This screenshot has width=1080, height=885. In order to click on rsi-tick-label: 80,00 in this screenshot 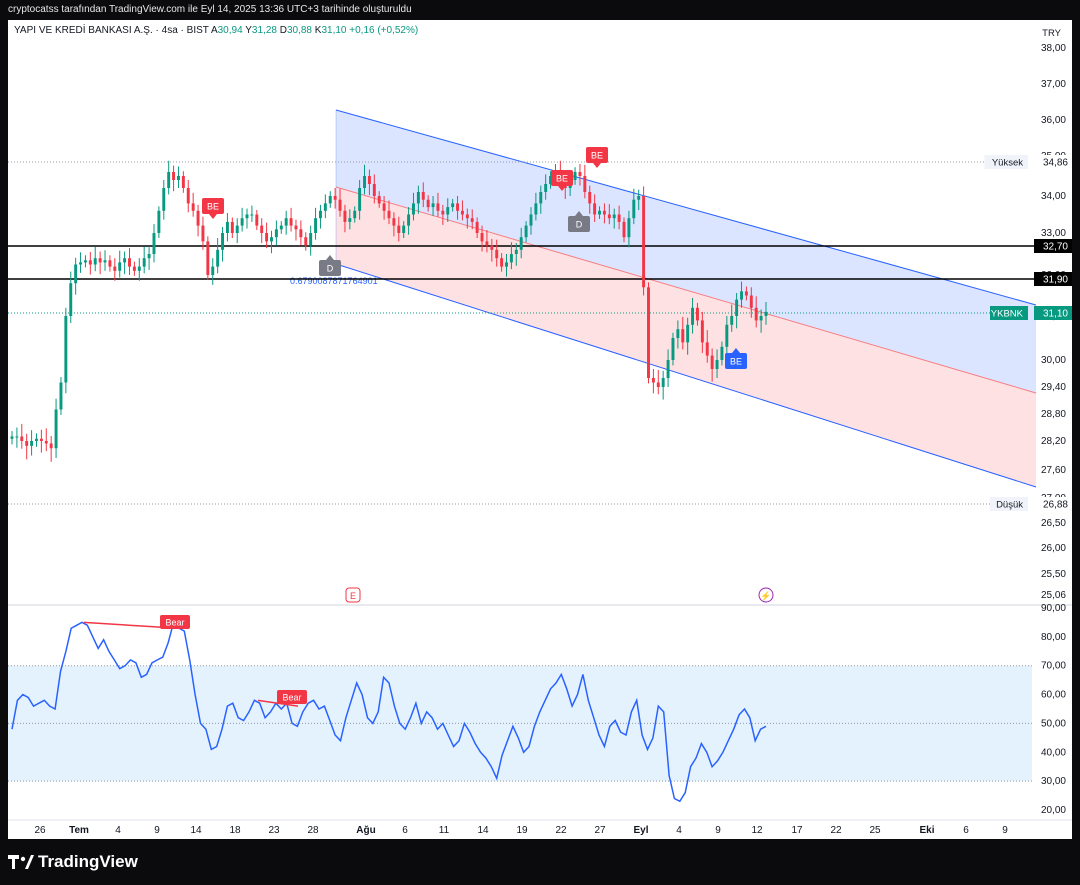, I will do `click(1053, 637)`.